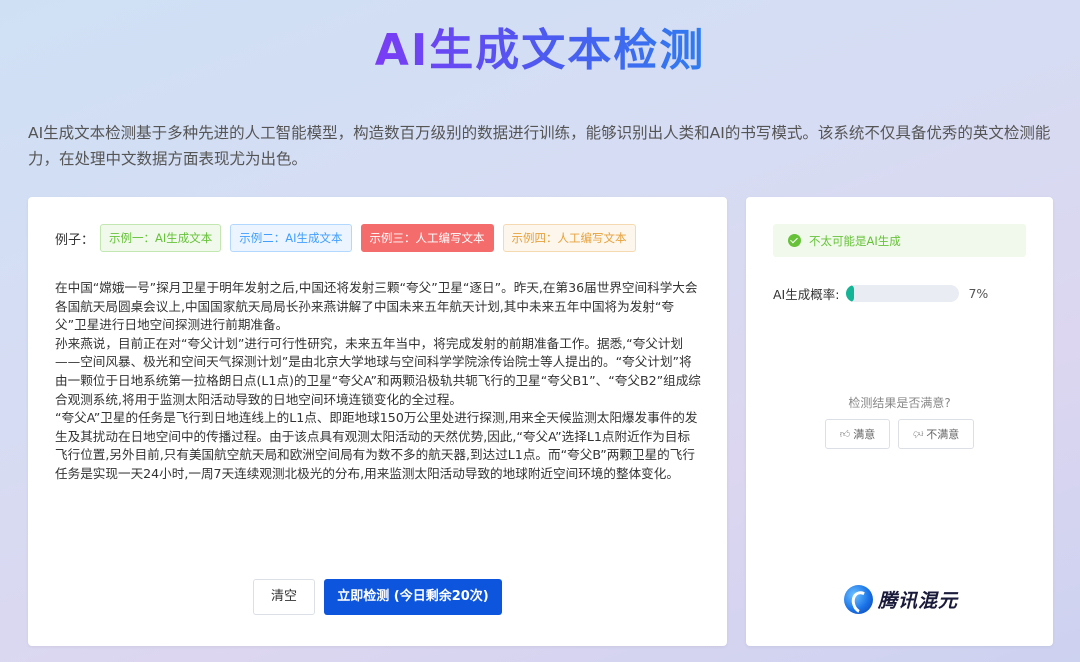 Image resolution: width=1080 pixels, height=662 pixels. I want to click on probability-row: AI生成概率: 7%, so click(880, 293).